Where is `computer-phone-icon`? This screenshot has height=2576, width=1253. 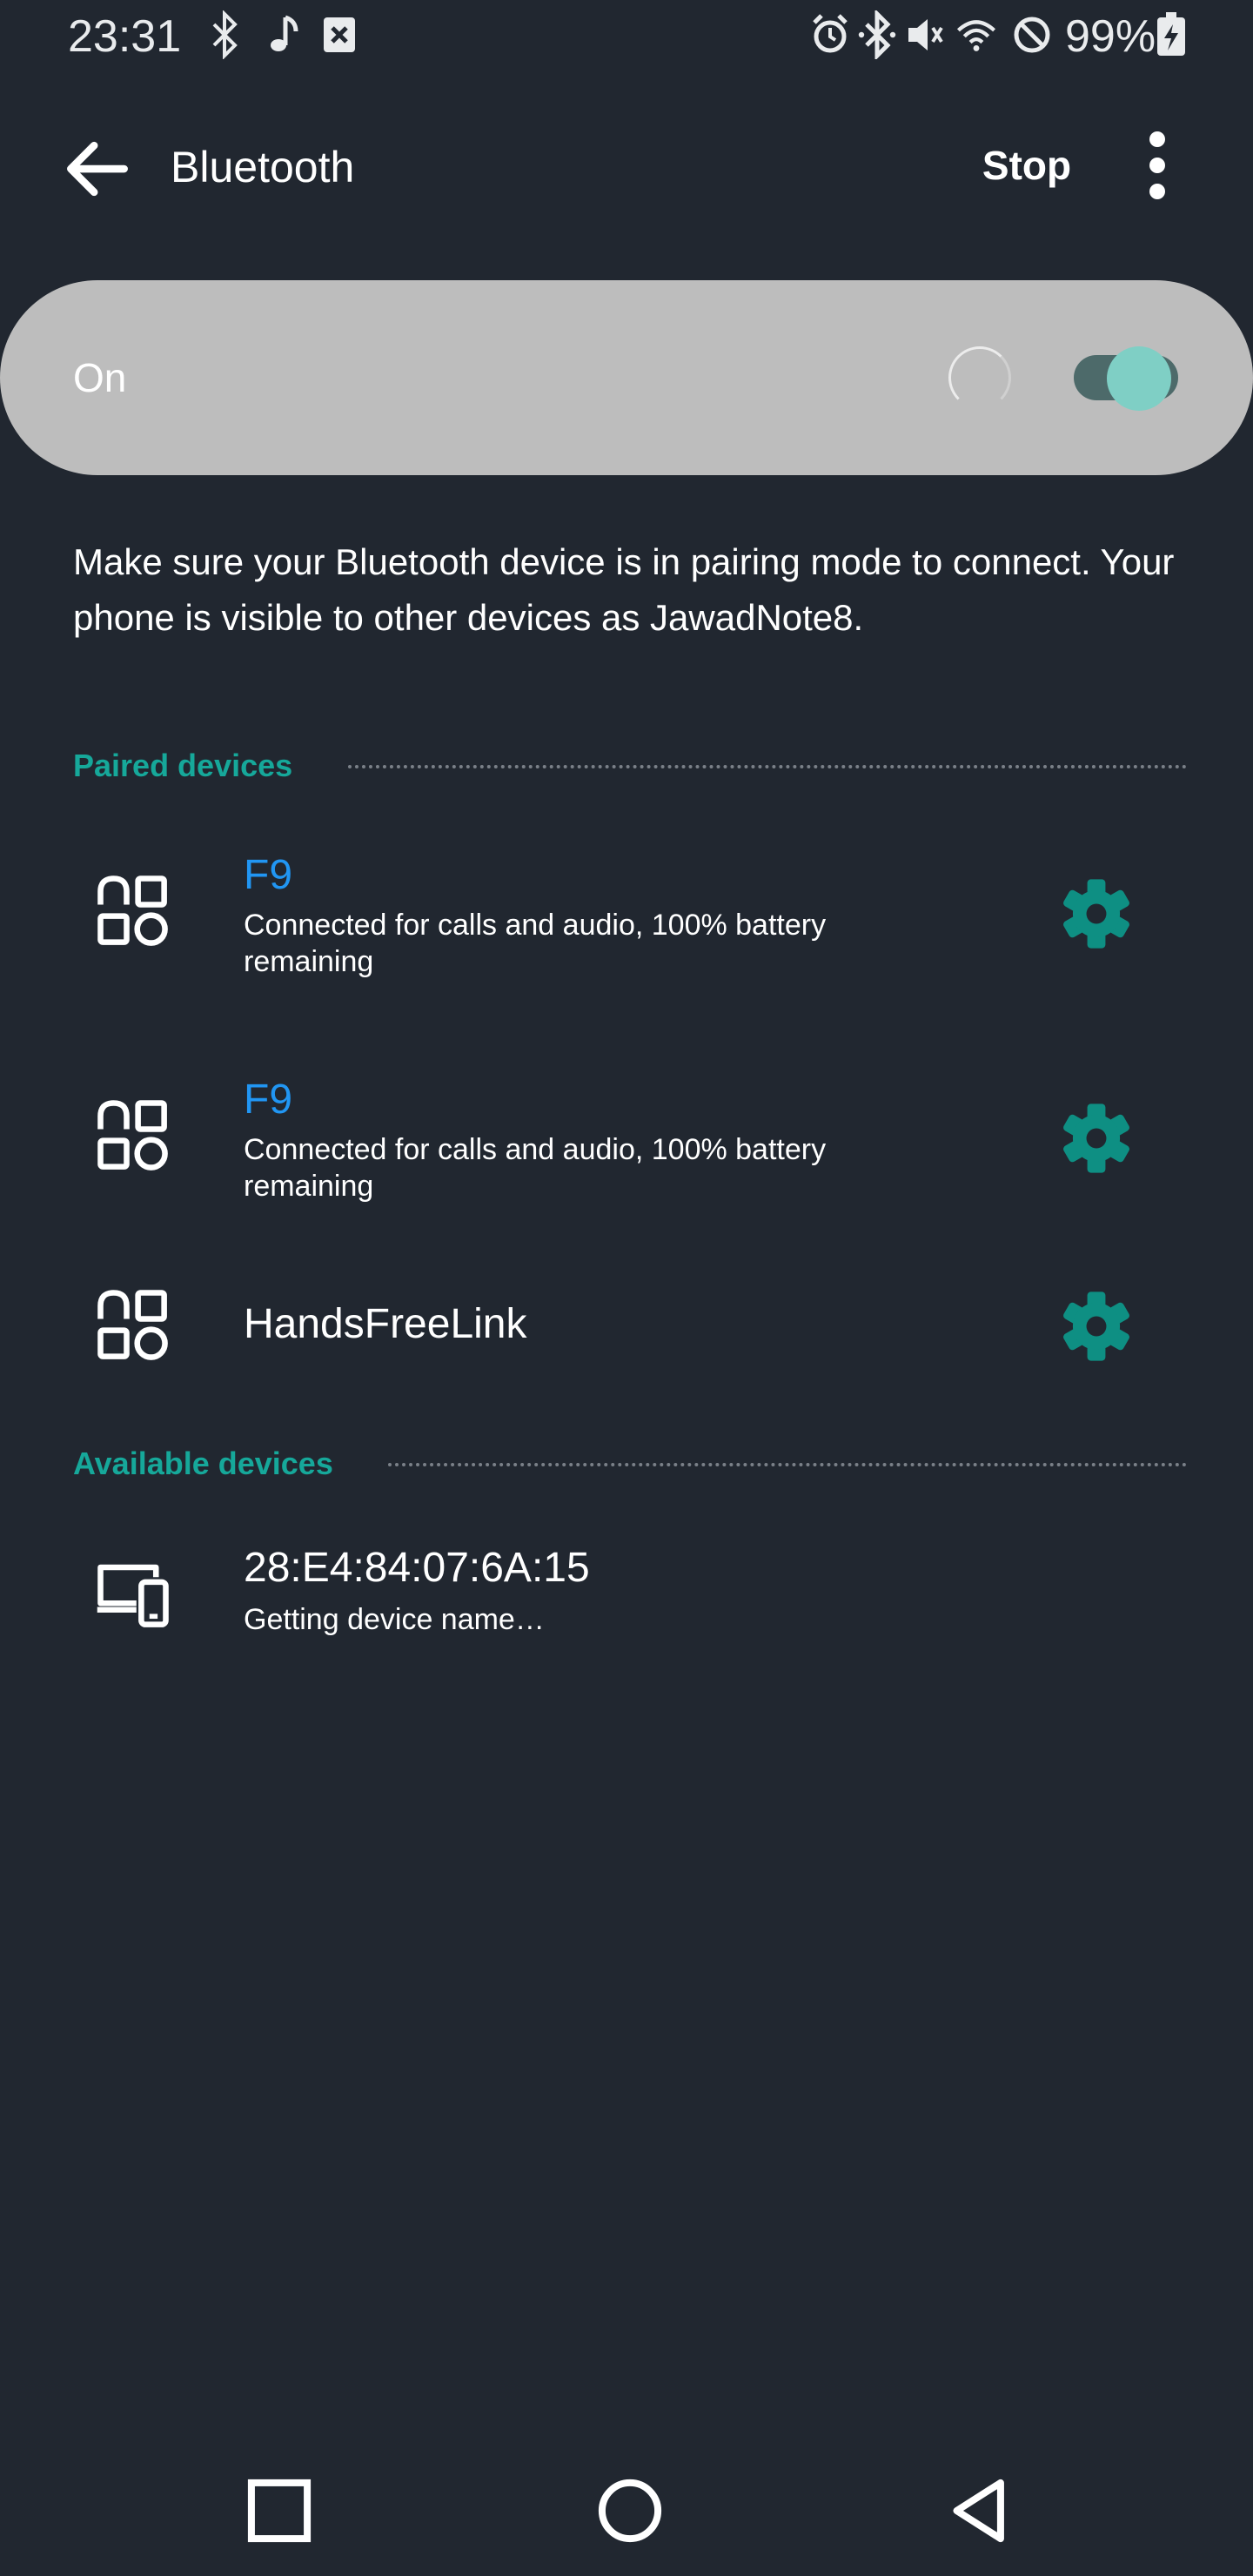
computer-phone-icon is located at coordinates (133, 1596).